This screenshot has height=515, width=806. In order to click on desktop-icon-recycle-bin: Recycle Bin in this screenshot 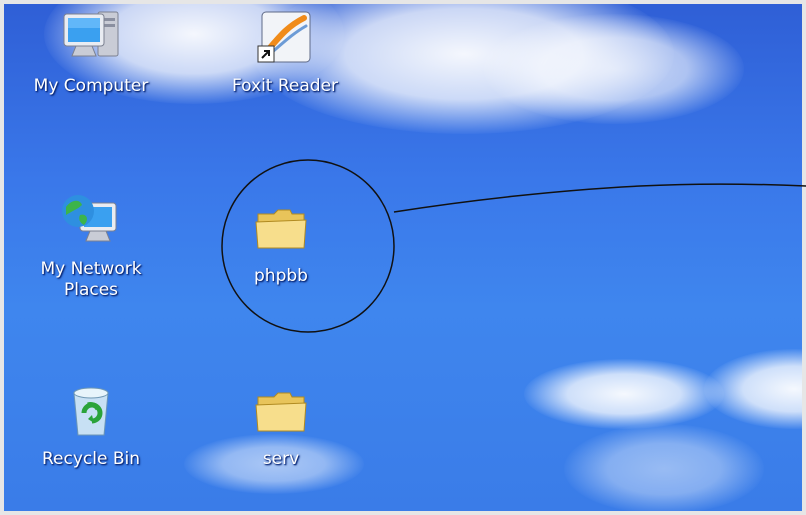, I will do `click(91, 424)`.